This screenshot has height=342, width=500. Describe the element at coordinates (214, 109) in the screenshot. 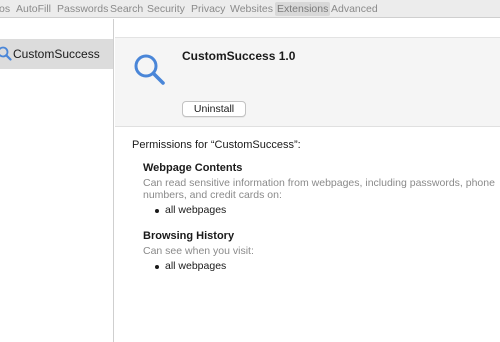

I see `uninstall-button: Uninstall` at that location.